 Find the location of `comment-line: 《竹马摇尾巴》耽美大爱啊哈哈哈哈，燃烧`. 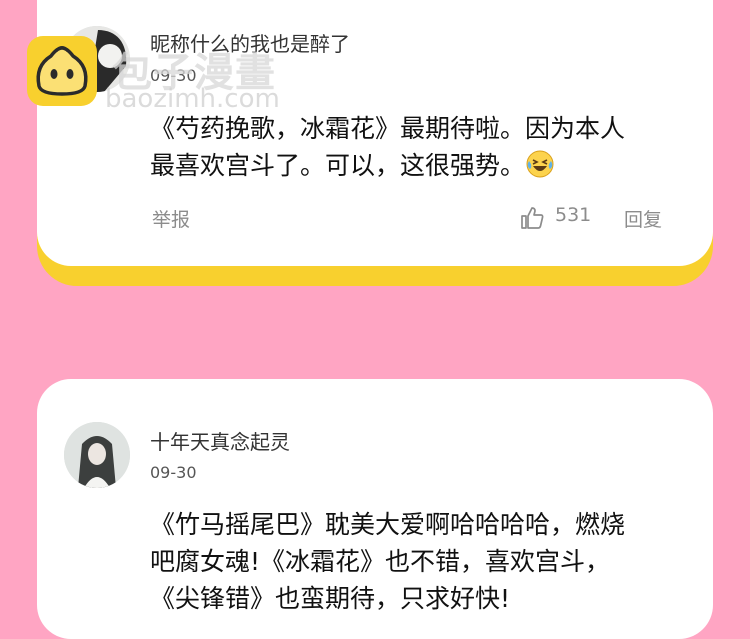

comment-line: 《竹马摇尾巴》耽美大爱啊哈哈哈哈，燃烧 is located at coordinates (388, 524).